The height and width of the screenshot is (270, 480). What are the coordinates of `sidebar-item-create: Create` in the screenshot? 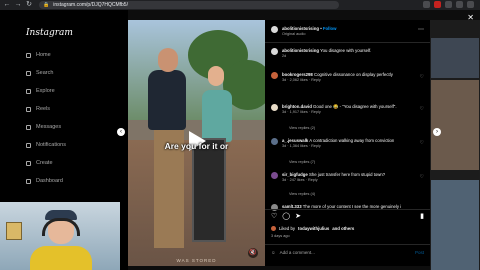 It's located at (39, 163).